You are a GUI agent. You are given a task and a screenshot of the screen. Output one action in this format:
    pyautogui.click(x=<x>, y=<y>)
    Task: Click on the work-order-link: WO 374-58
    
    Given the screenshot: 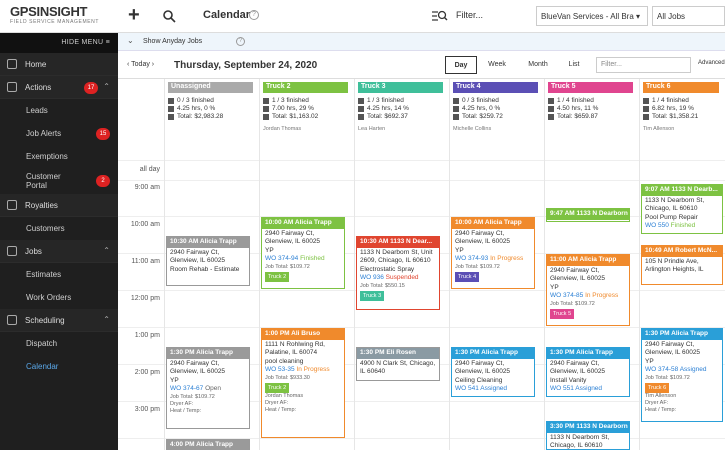 What is the action you would take?
    pyautogui.click(x=661, y=369)
    